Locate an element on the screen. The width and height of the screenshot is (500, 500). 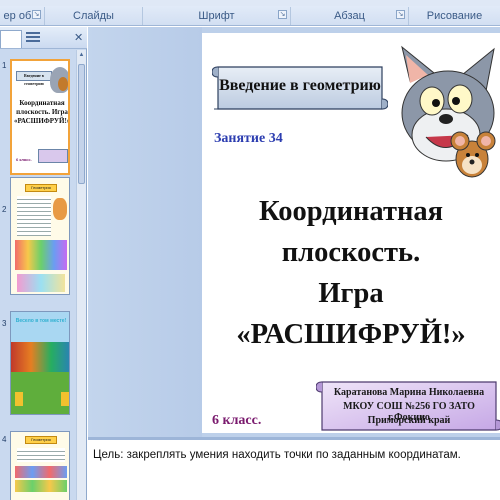
ribbon-group-slides-label: Слайды is located at coordinates (93, 16).